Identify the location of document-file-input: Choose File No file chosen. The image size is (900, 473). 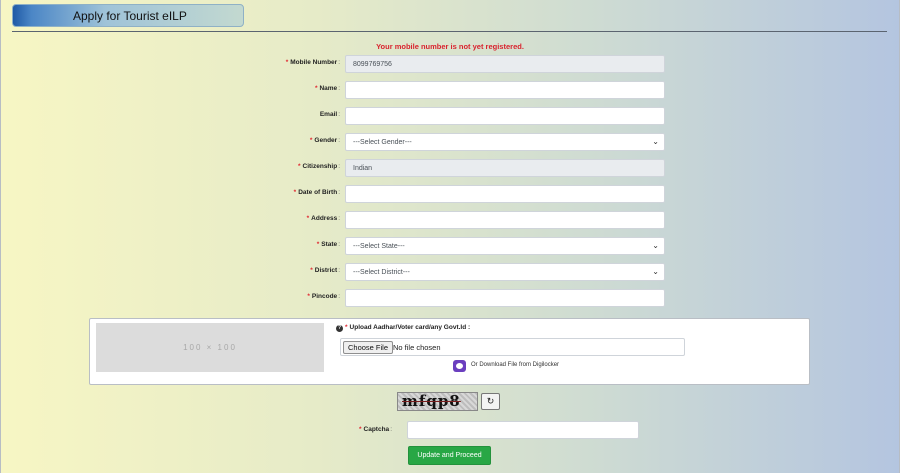
(512, 347).